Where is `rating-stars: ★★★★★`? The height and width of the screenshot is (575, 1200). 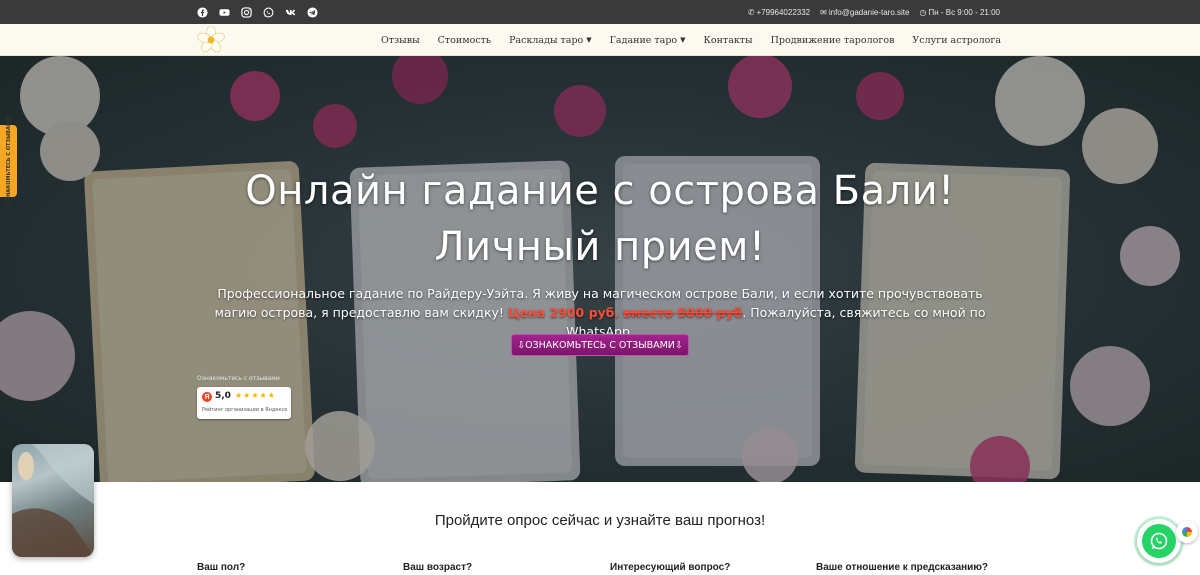 rating-stars: ★★★★★ is located at coordinates (255, 395).